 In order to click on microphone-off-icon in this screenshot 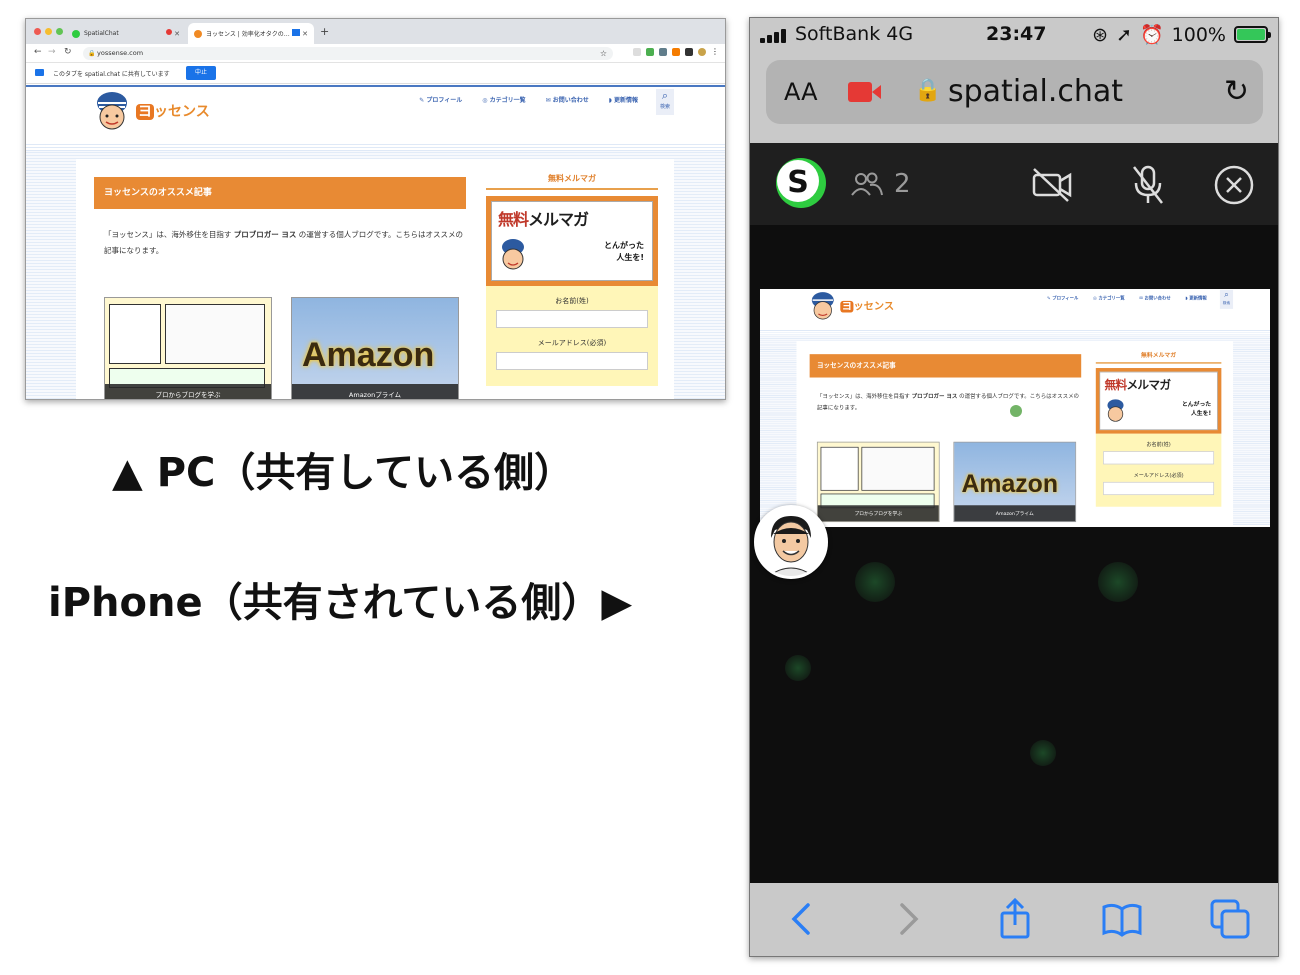, I will do `click(1148, 185)`.